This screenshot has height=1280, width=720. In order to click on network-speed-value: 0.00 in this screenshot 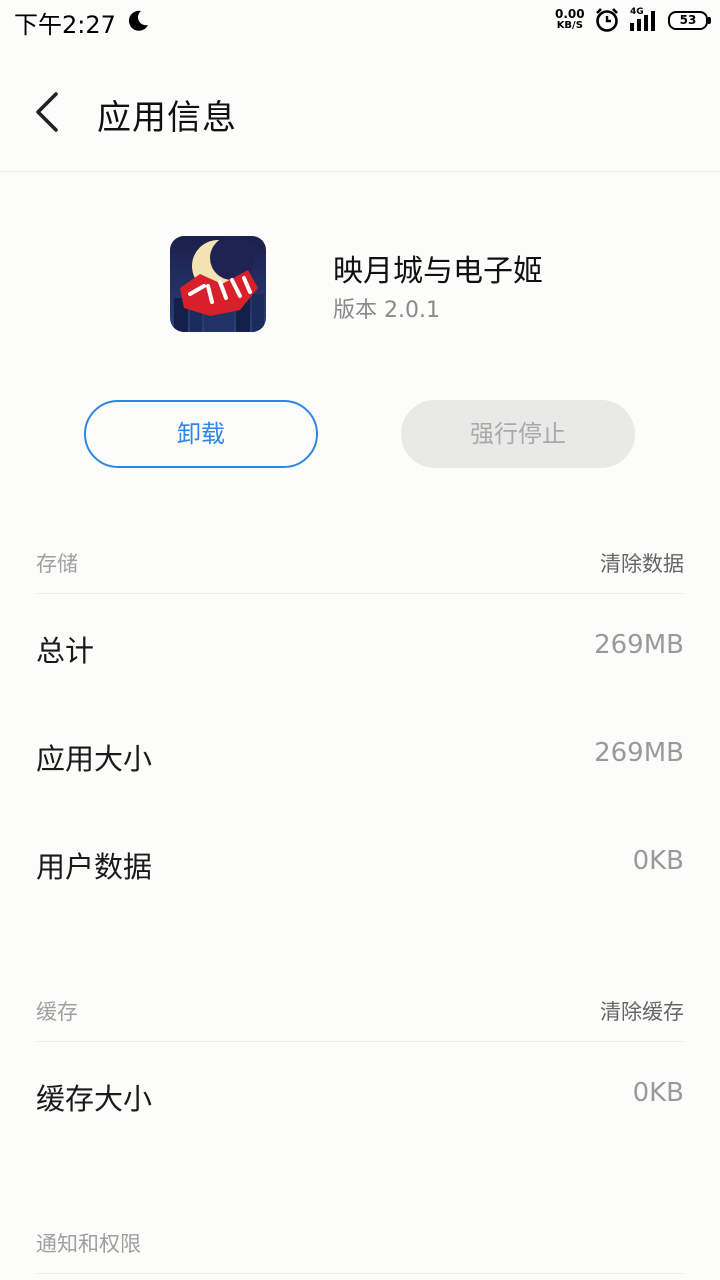, I will do `click(570, 14)`.